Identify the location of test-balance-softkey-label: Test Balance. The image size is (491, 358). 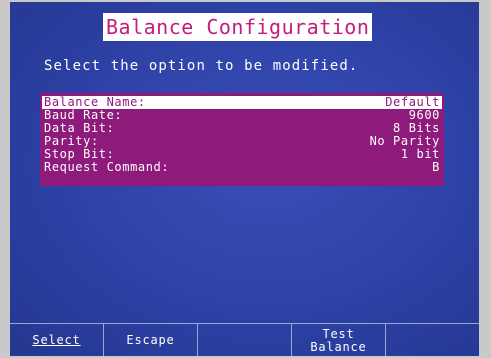
(338, 340).